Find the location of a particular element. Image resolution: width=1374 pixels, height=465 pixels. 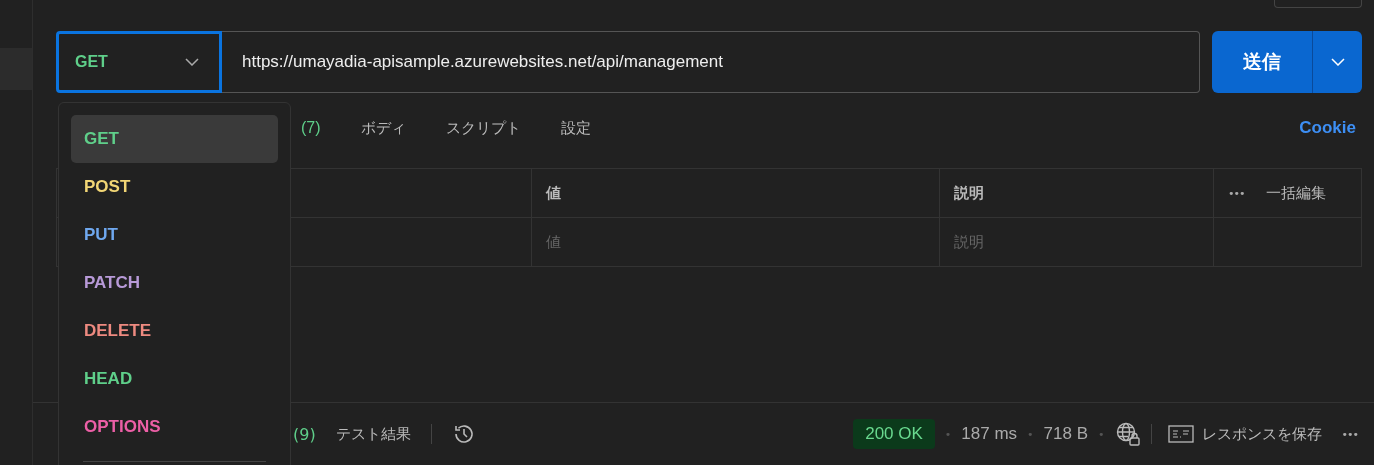

example-icon is located at coordinates (1180, 434).